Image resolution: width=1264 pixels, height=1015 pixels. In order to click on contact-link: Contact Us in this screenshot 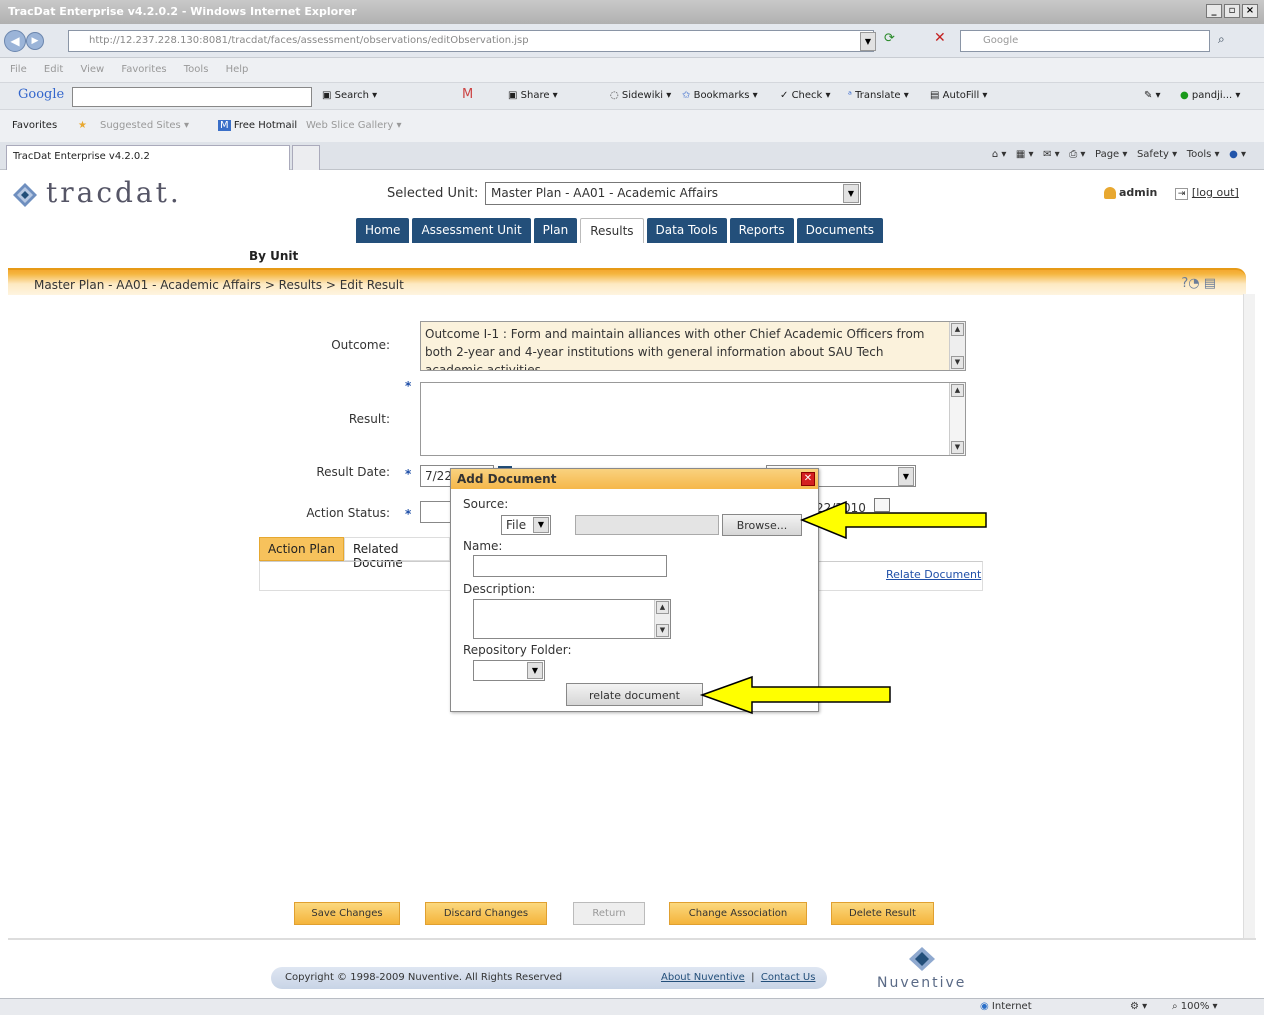, I will do `click(788, 977)`.